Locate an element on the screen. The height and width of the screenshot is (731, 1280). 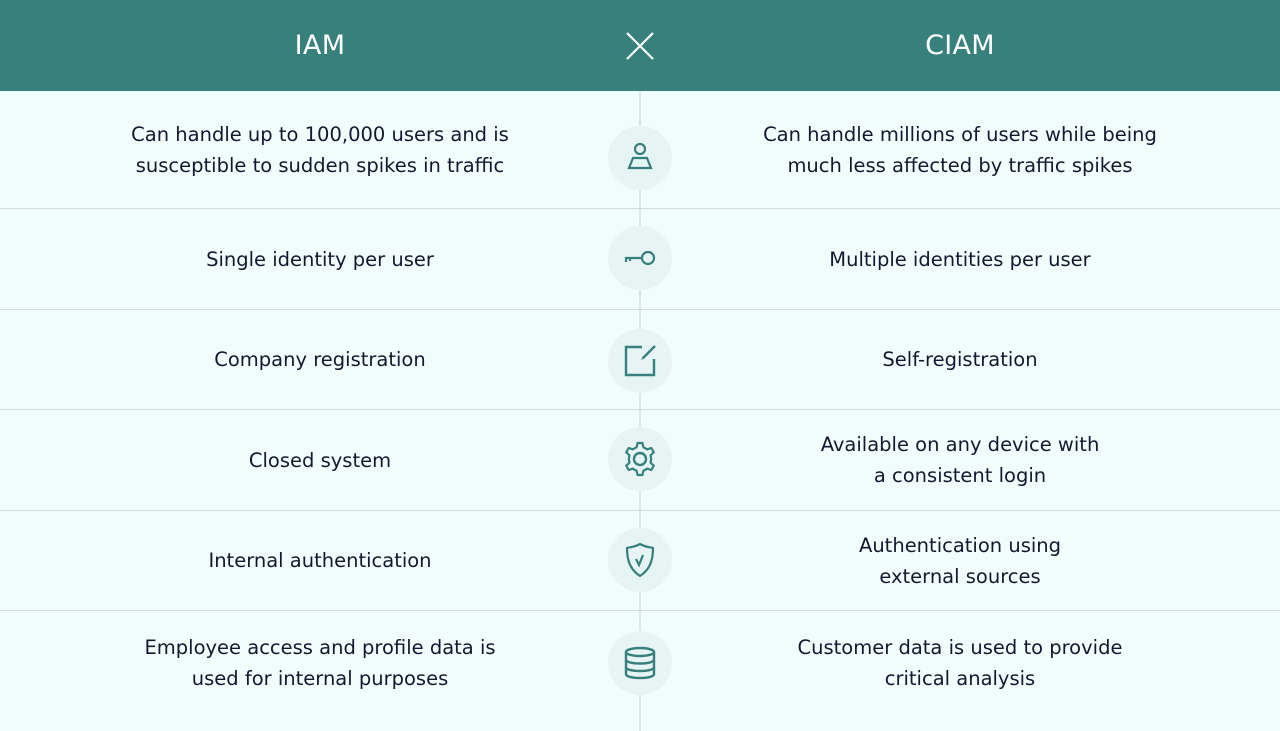
iam-column-title: IAM is located at coordinates (320, 45).